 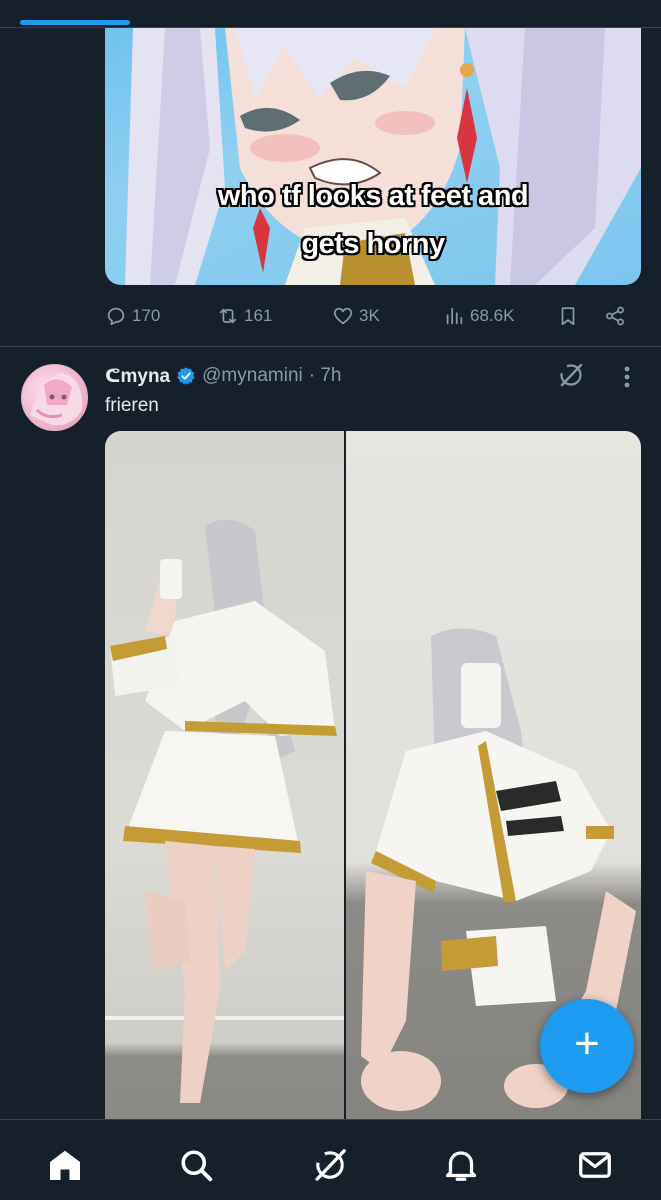 I want to click on more-icon, so click(x=627, y=377).